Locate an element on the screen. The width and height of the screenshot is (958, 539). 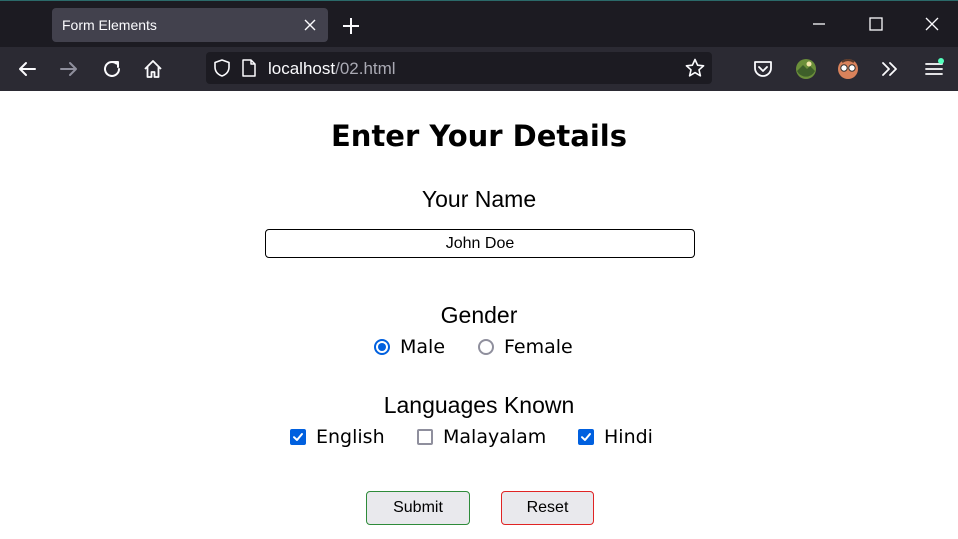
maximize-icon is located at coordinates (876, 24).